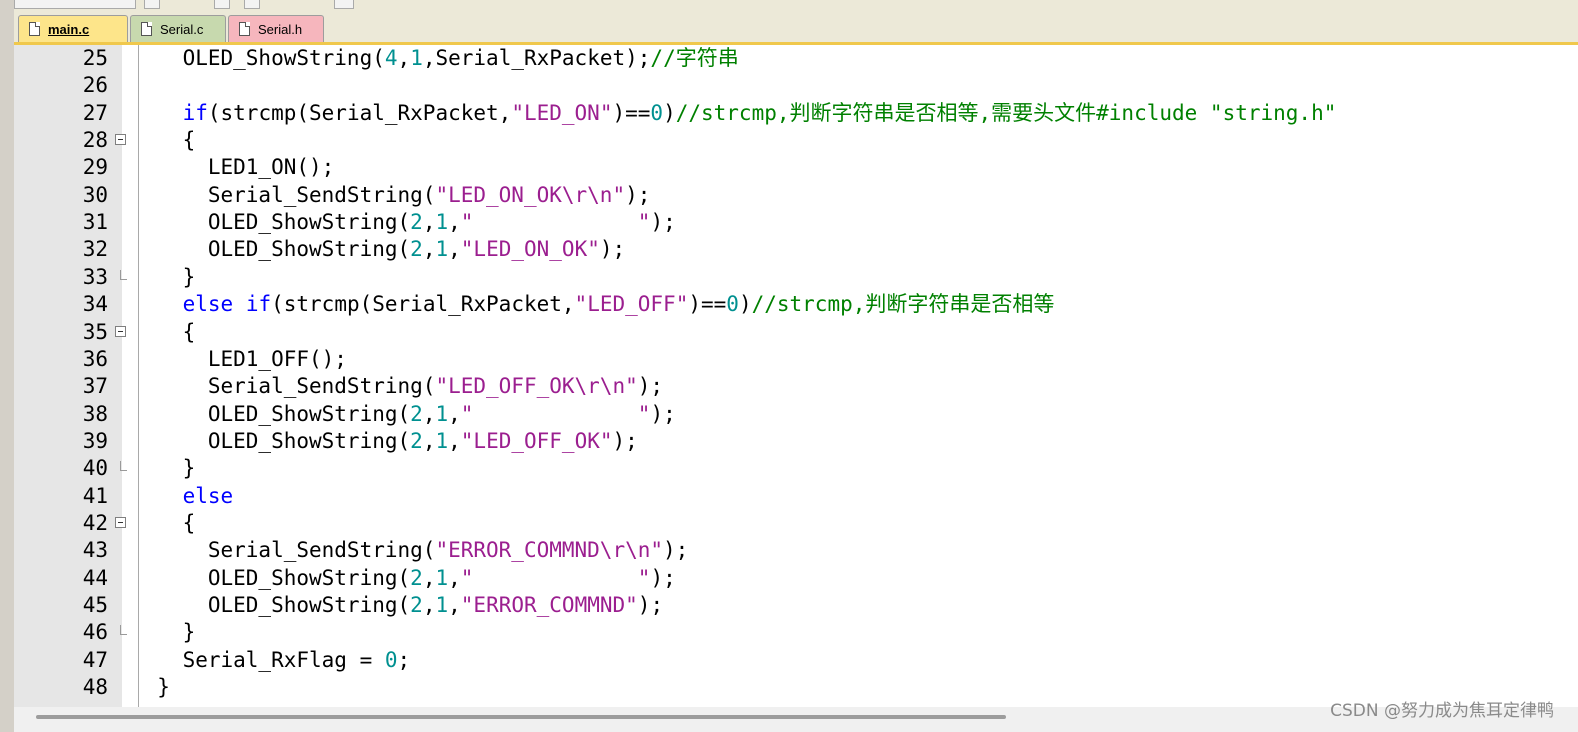  I want to click on code-token: ), so click(669, 112).